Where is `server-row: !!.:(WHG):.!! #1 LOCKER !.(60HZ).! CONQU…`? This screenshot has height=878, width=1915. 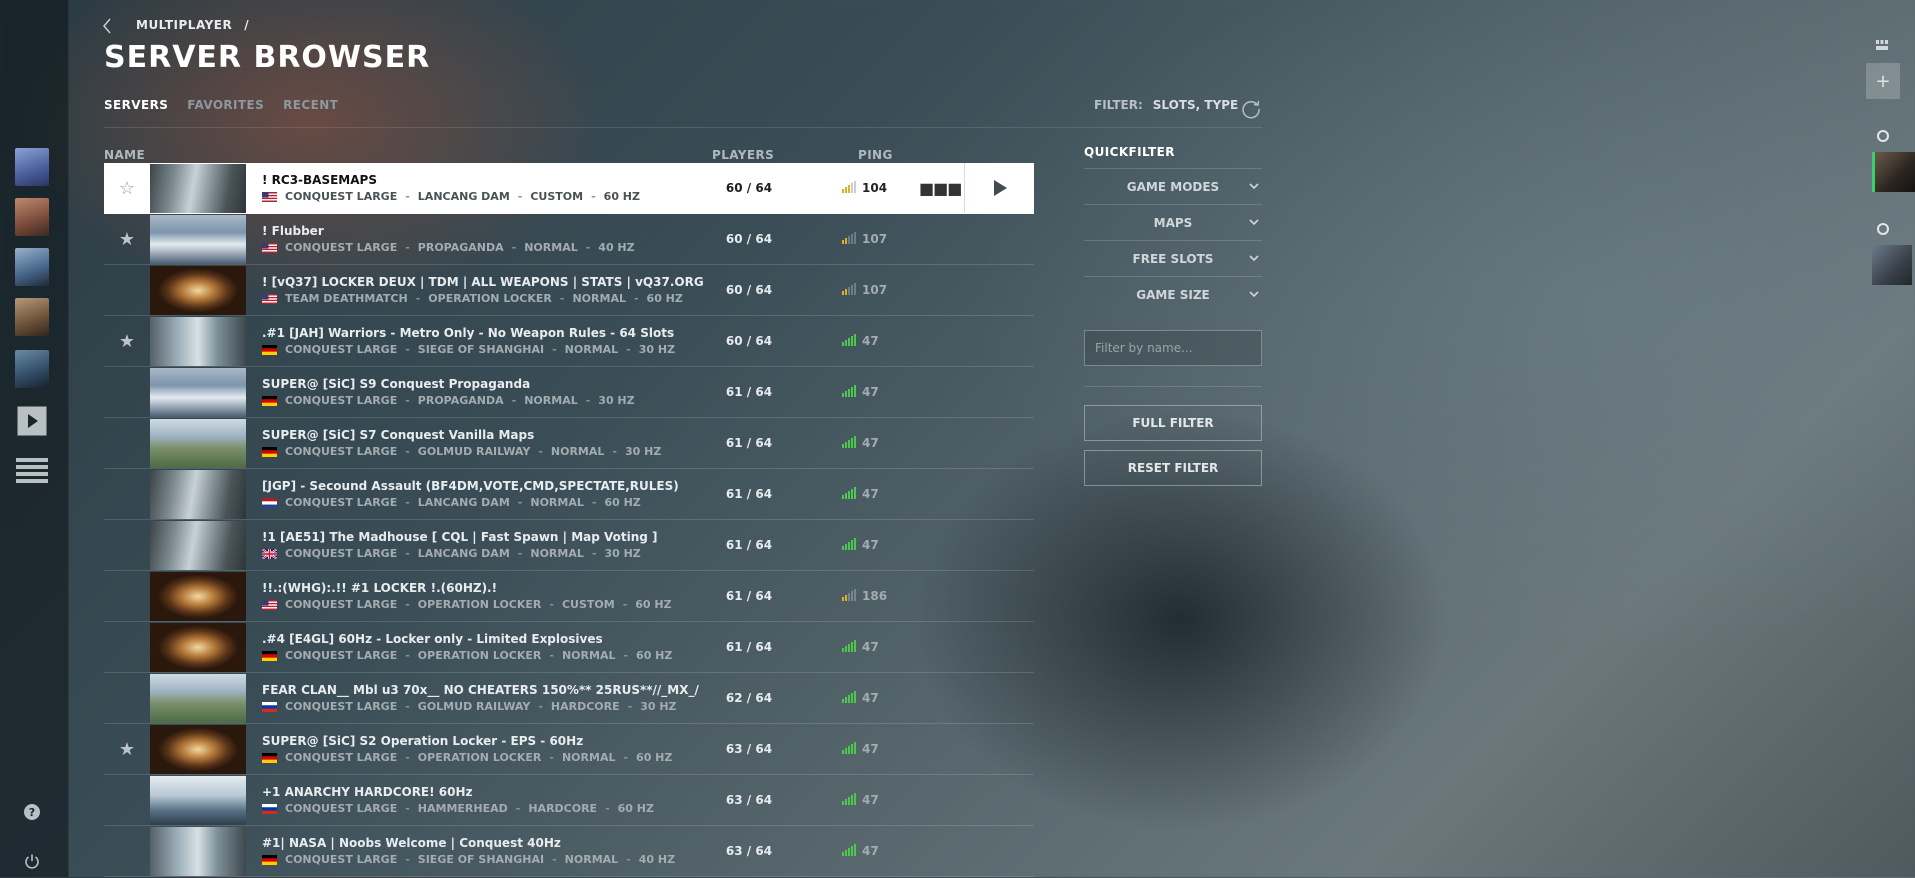 server-row: !!.:(WHG):.!! #1 LOCKER !.(60HZ).! CONQU… is located at coordinates (569, 596).